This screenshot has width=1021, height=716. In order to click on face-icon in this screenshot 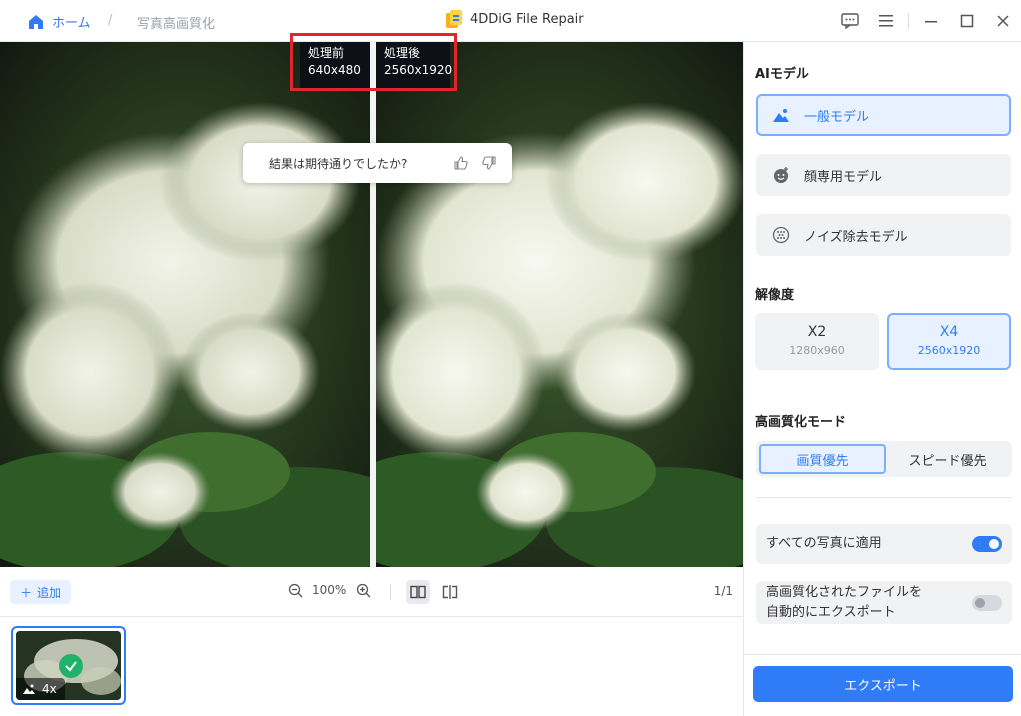, I will do `click(781, 175)`.